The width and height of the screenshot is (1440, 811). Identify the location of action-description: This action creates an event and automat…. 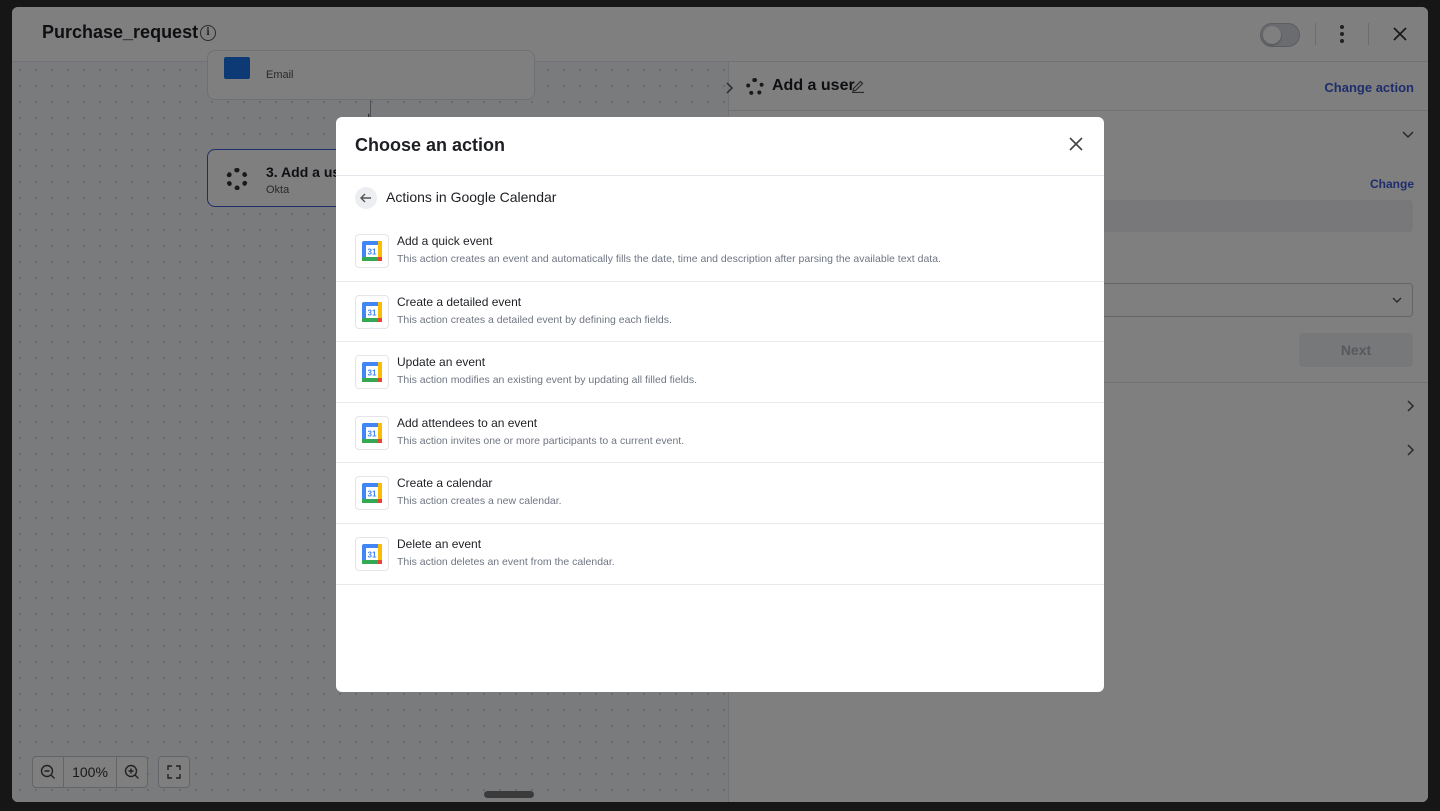
(669, 259).